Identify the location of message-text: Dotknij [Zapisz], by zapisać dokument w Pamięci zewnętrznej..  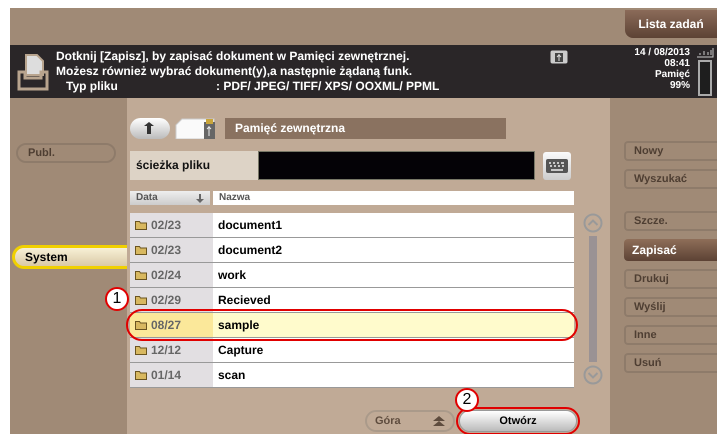
(233, 56).